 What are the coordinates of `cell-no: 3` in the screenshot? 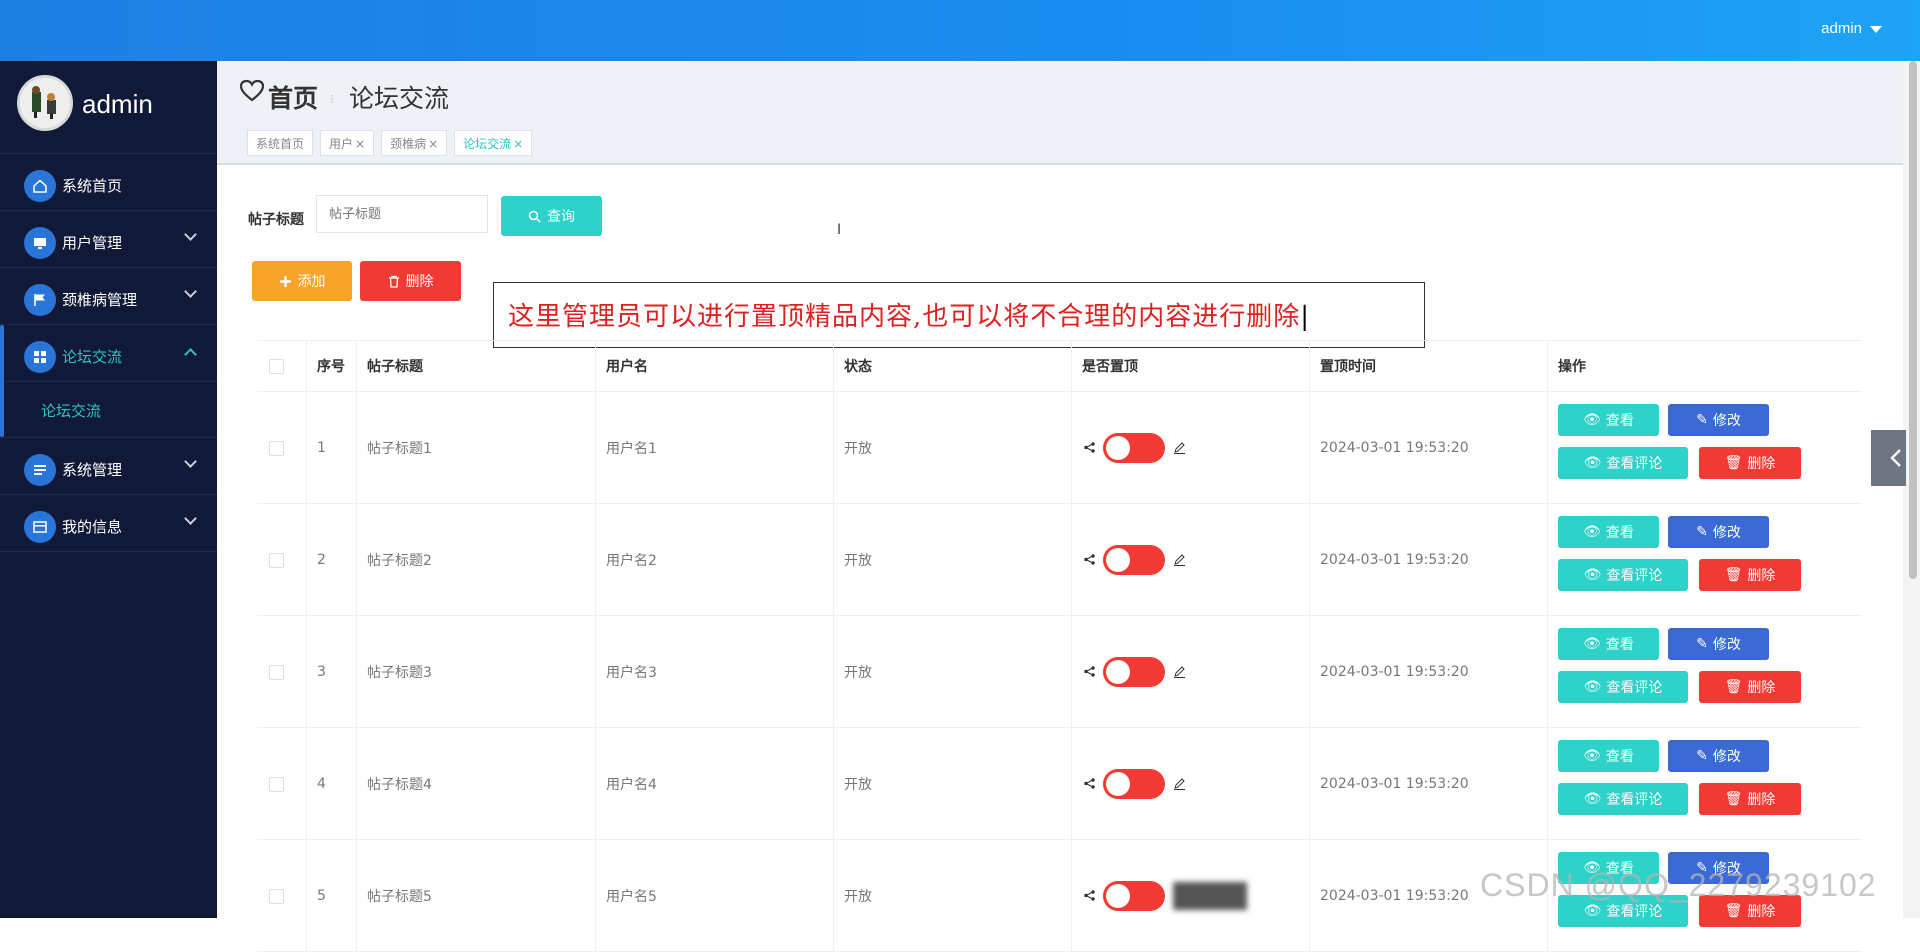 It's located at (332, 671).